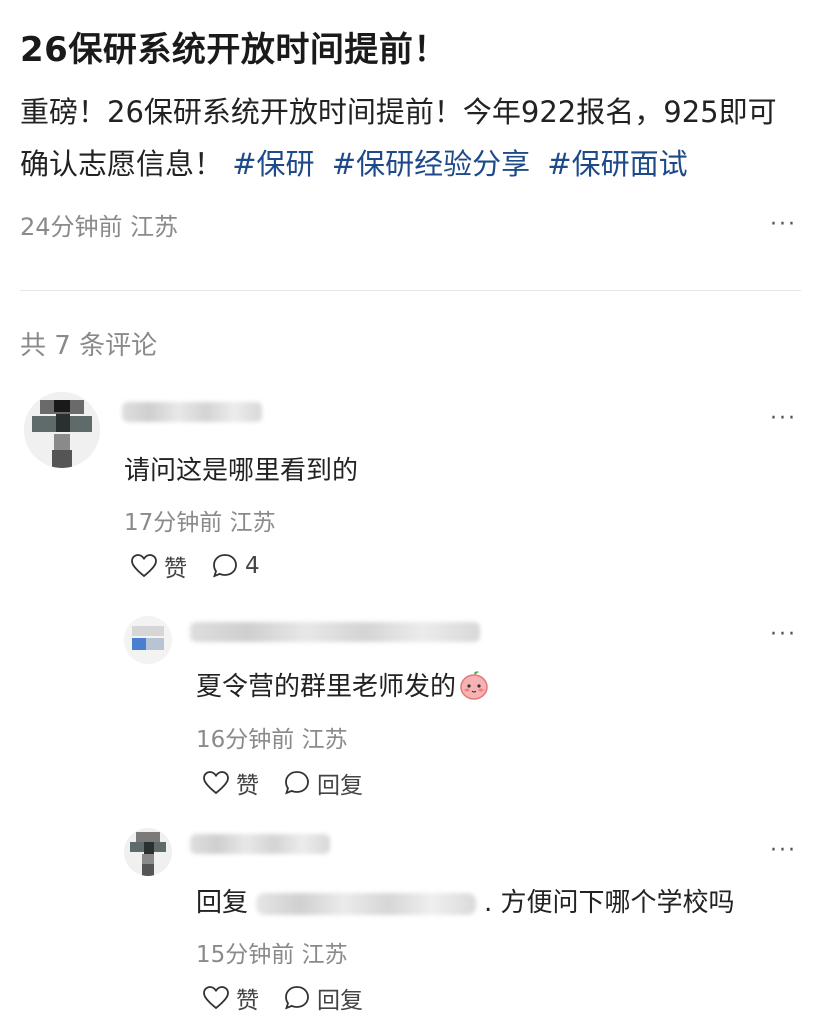 This screenshot has width=821, height=1031. I want to click on comment-text-body: . 方便问下哪个学校吗, so click(609, 903).